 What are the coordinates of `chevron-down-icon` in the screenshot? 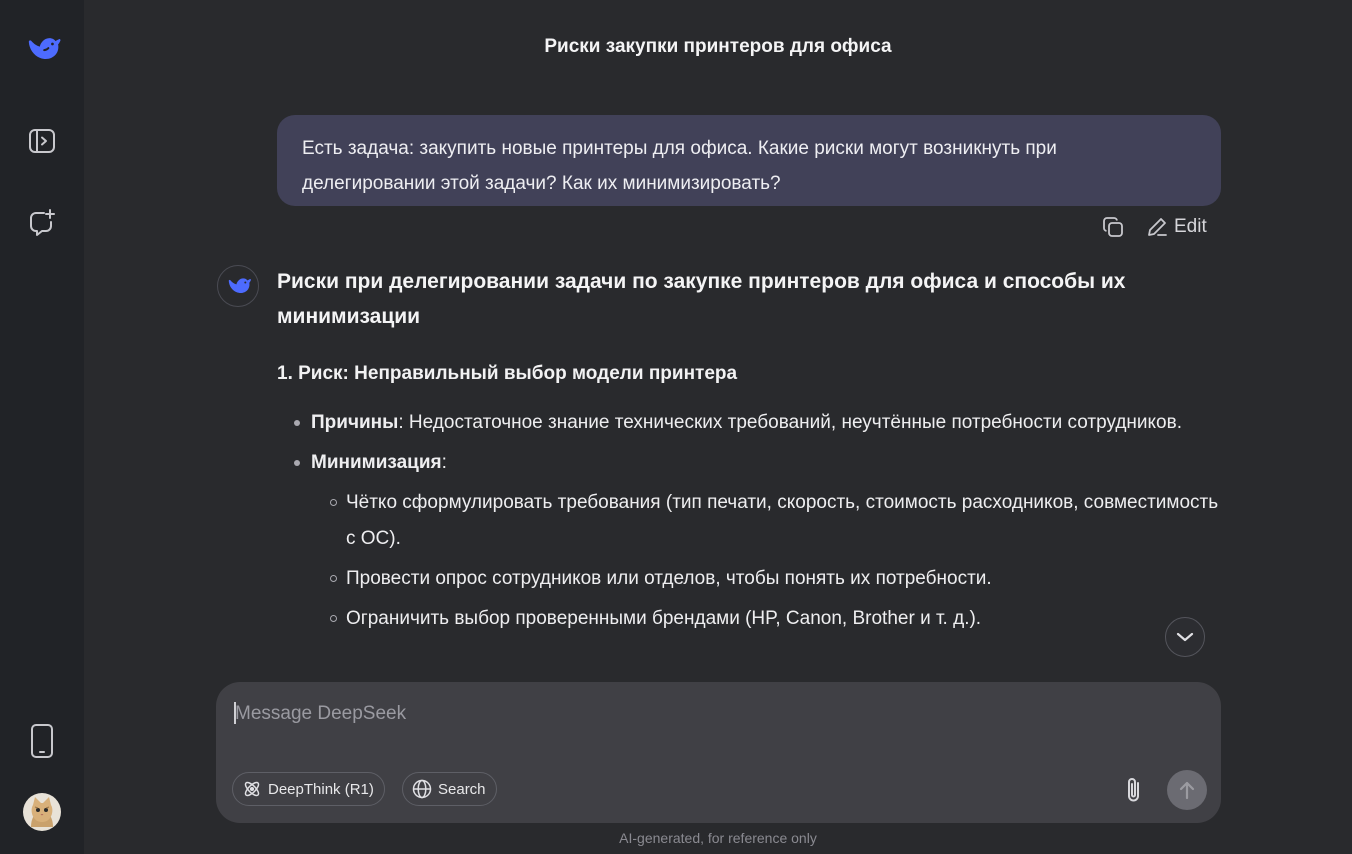 It's located at (1185, 637).